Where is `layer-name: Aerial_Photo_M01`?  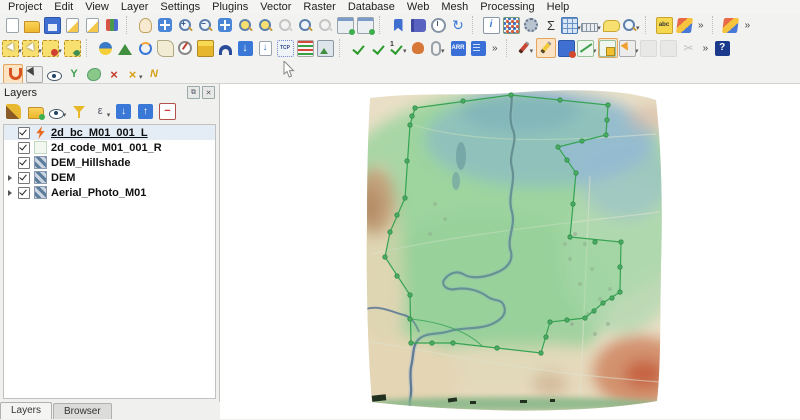
layer-name: Aerial_Photo_M01 is located at coordinates (98, 193).